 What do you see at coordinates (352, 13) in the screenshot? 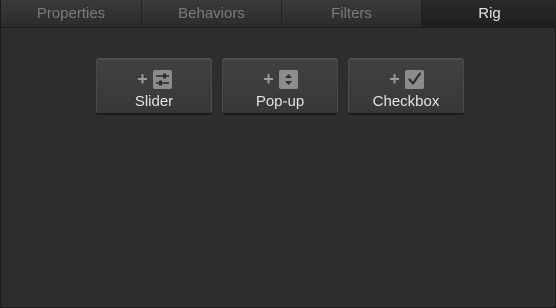
I see `tab-filters: Filters` at bounding box center [352, 13].